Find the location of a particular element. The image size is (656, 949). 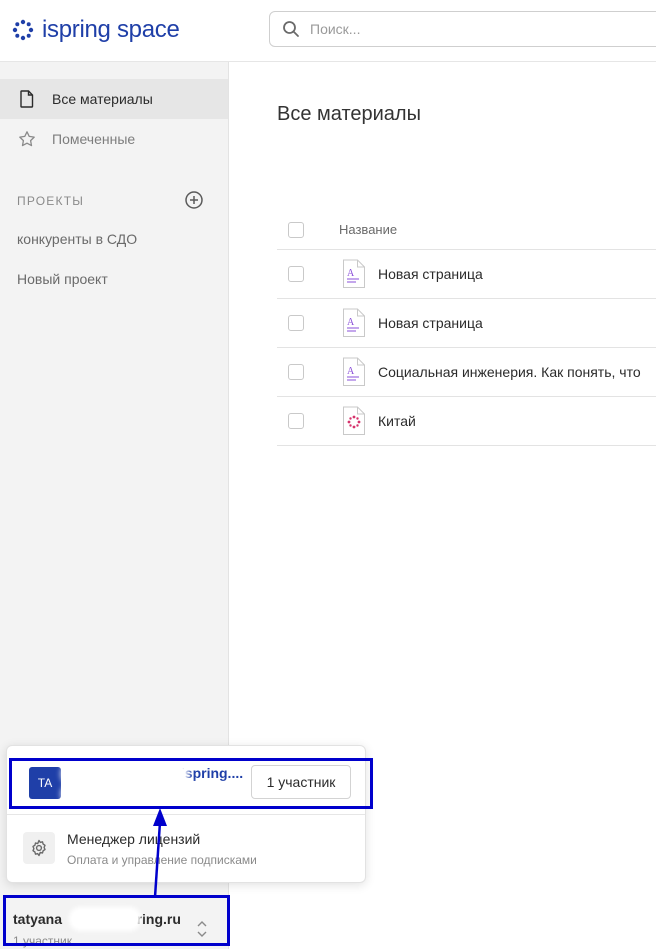

logo-text-ispring: ispring is located at coordinates (76, 29).